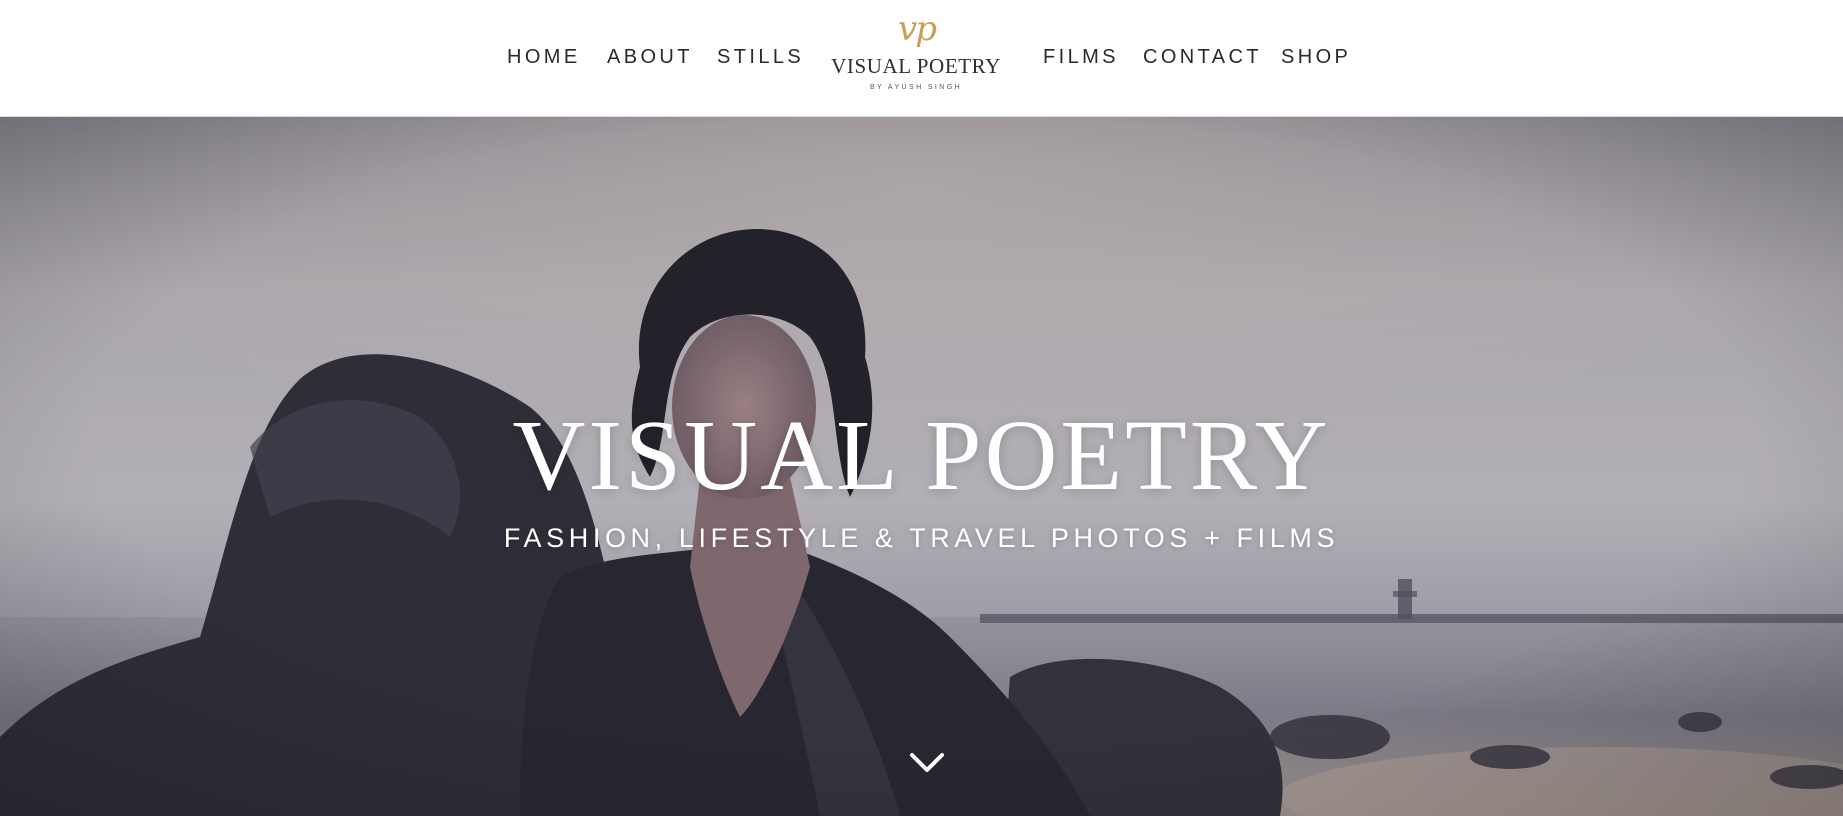 This screenshot has height=816, width=1843. Describe the element at coordinates (927, 763) in the screenshot. I see `chevron-down-icon` at that location.